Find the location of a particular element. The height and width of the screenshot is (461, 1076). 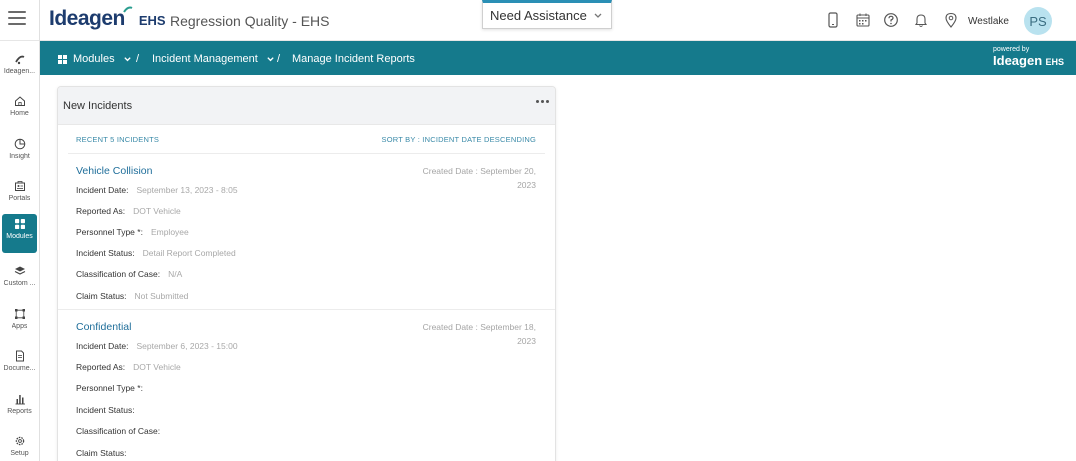

avatar: PS is located at coordinates (1038, 21).